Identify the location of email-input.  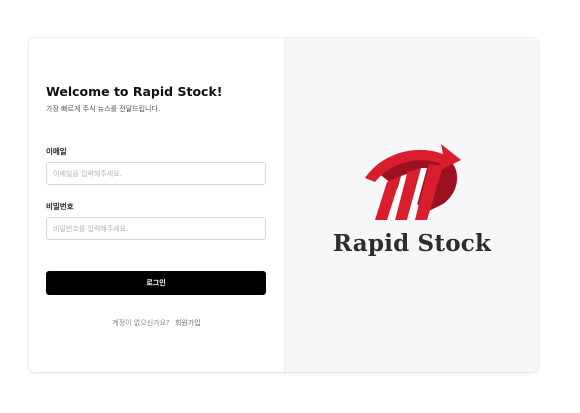
(156, 173).